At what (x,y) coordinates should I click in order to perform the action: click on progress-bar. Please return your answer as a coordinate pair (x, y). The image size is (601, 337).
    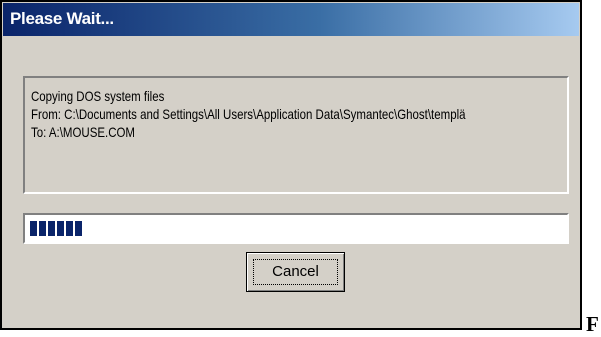
    Looking at the image, I should click on (296, 228).